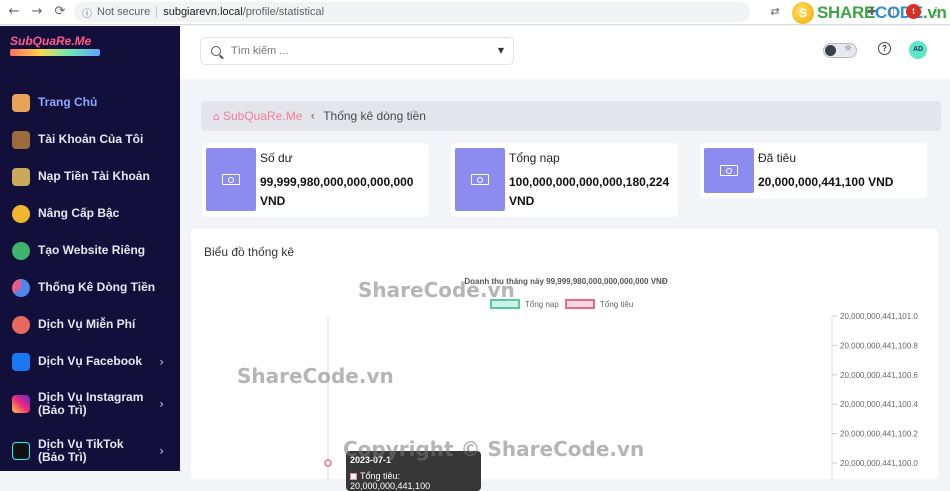 This screenshot has height=491, width=950. Describe the element at coordinates (21, 361) in the screenshot. I see `facebook-icon` at that location.